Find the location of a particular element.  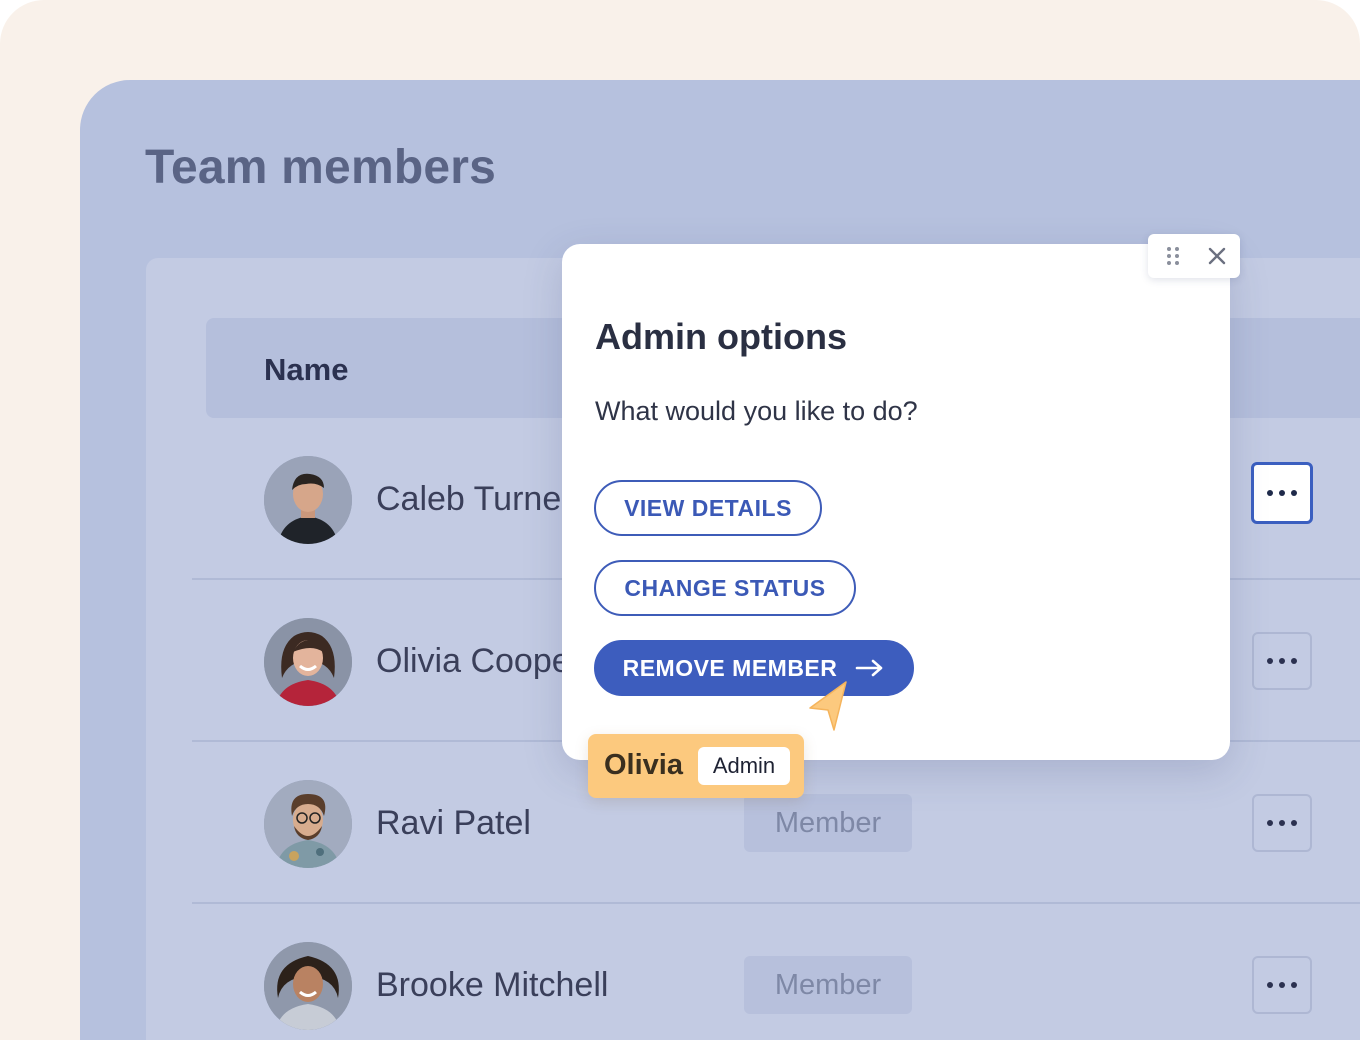

dialog-subtitle: What would you like to do? is located at coordinates (756, 411).